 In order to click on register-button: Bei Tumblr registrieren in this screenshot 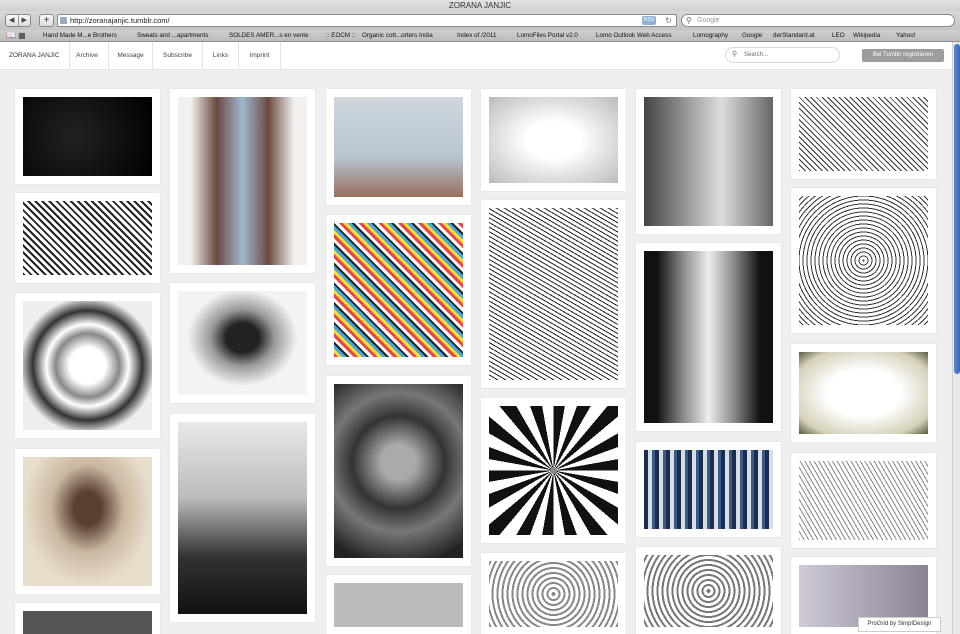, I will do `click(903, 55)`.